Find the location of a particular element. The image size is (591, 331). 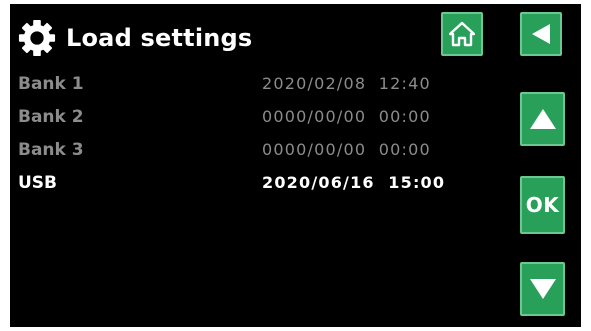

home-button is located at coordinates (462, 34).